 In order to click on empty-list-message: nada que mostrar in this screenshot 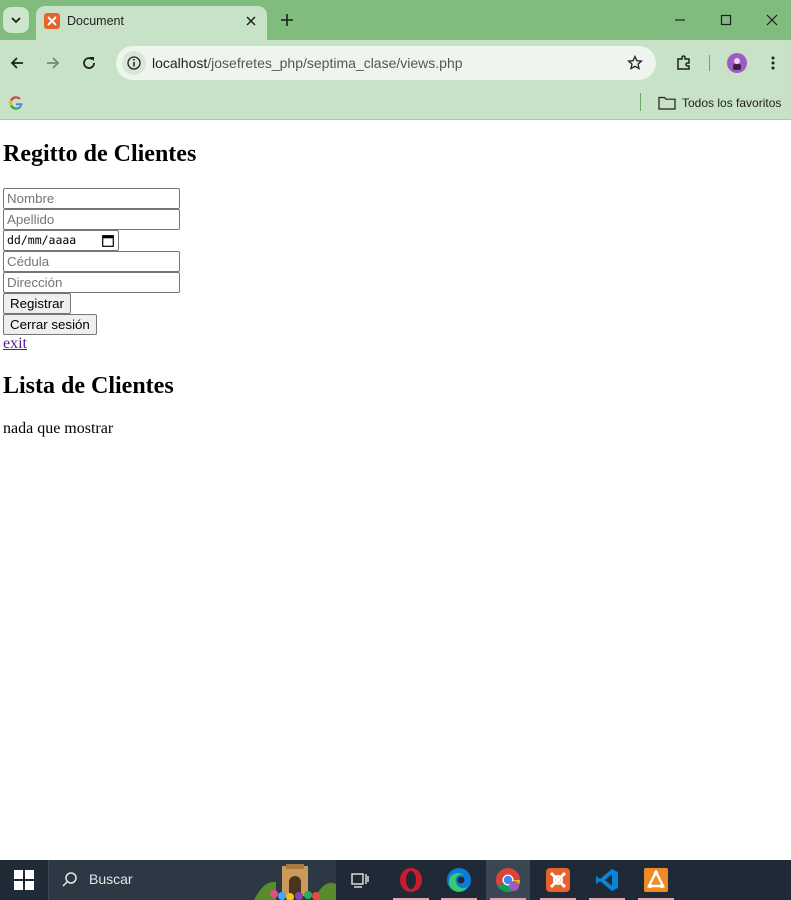, I will do `click(58, 428)`.